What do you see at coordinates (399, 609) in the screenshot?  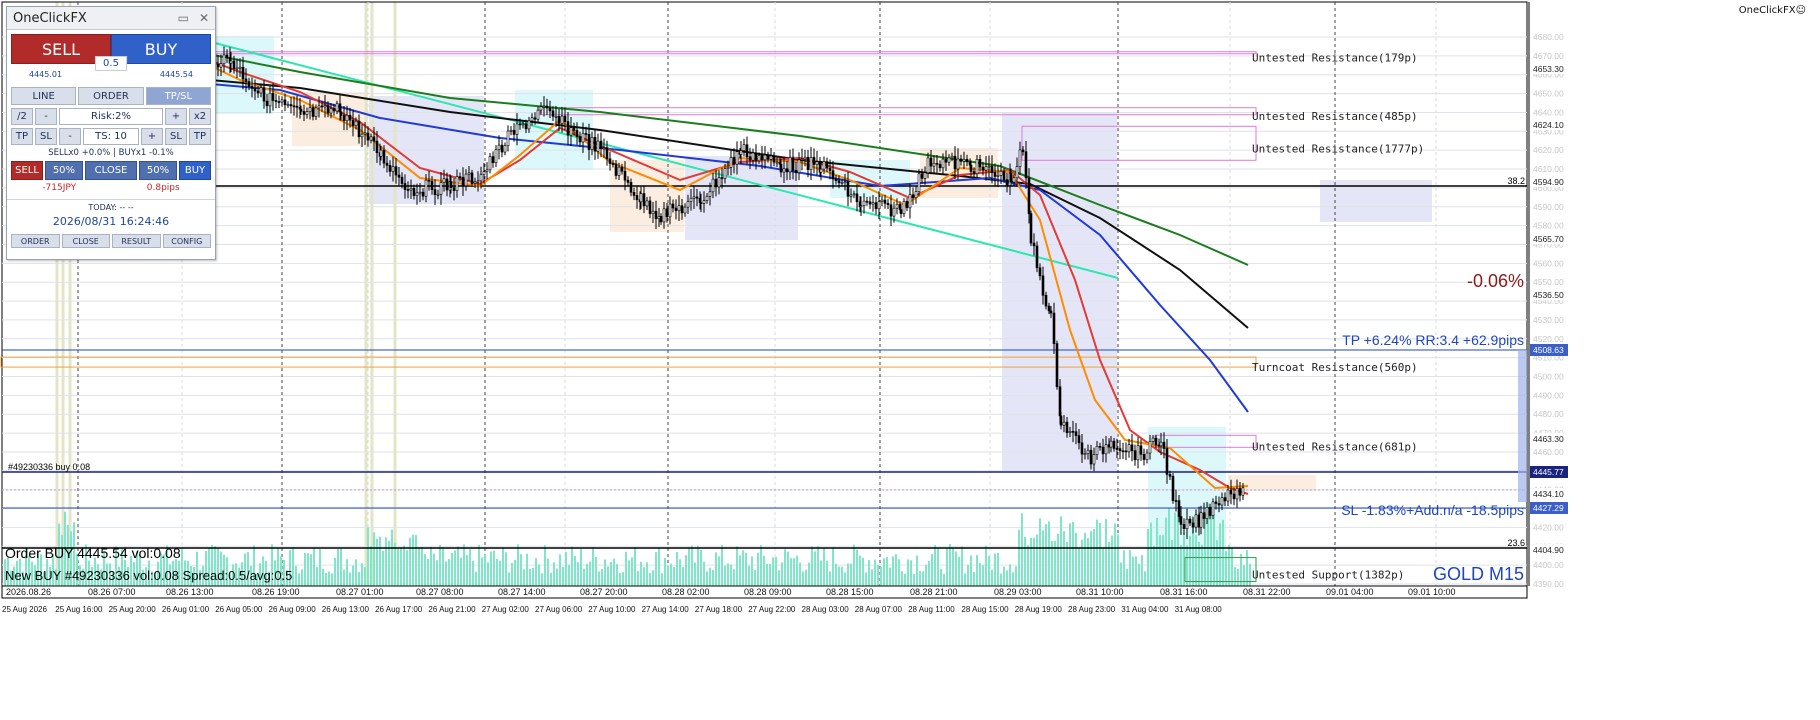 I see `time-label-bottom: 26 Aug 17:00` at bounding box center [399, 609].